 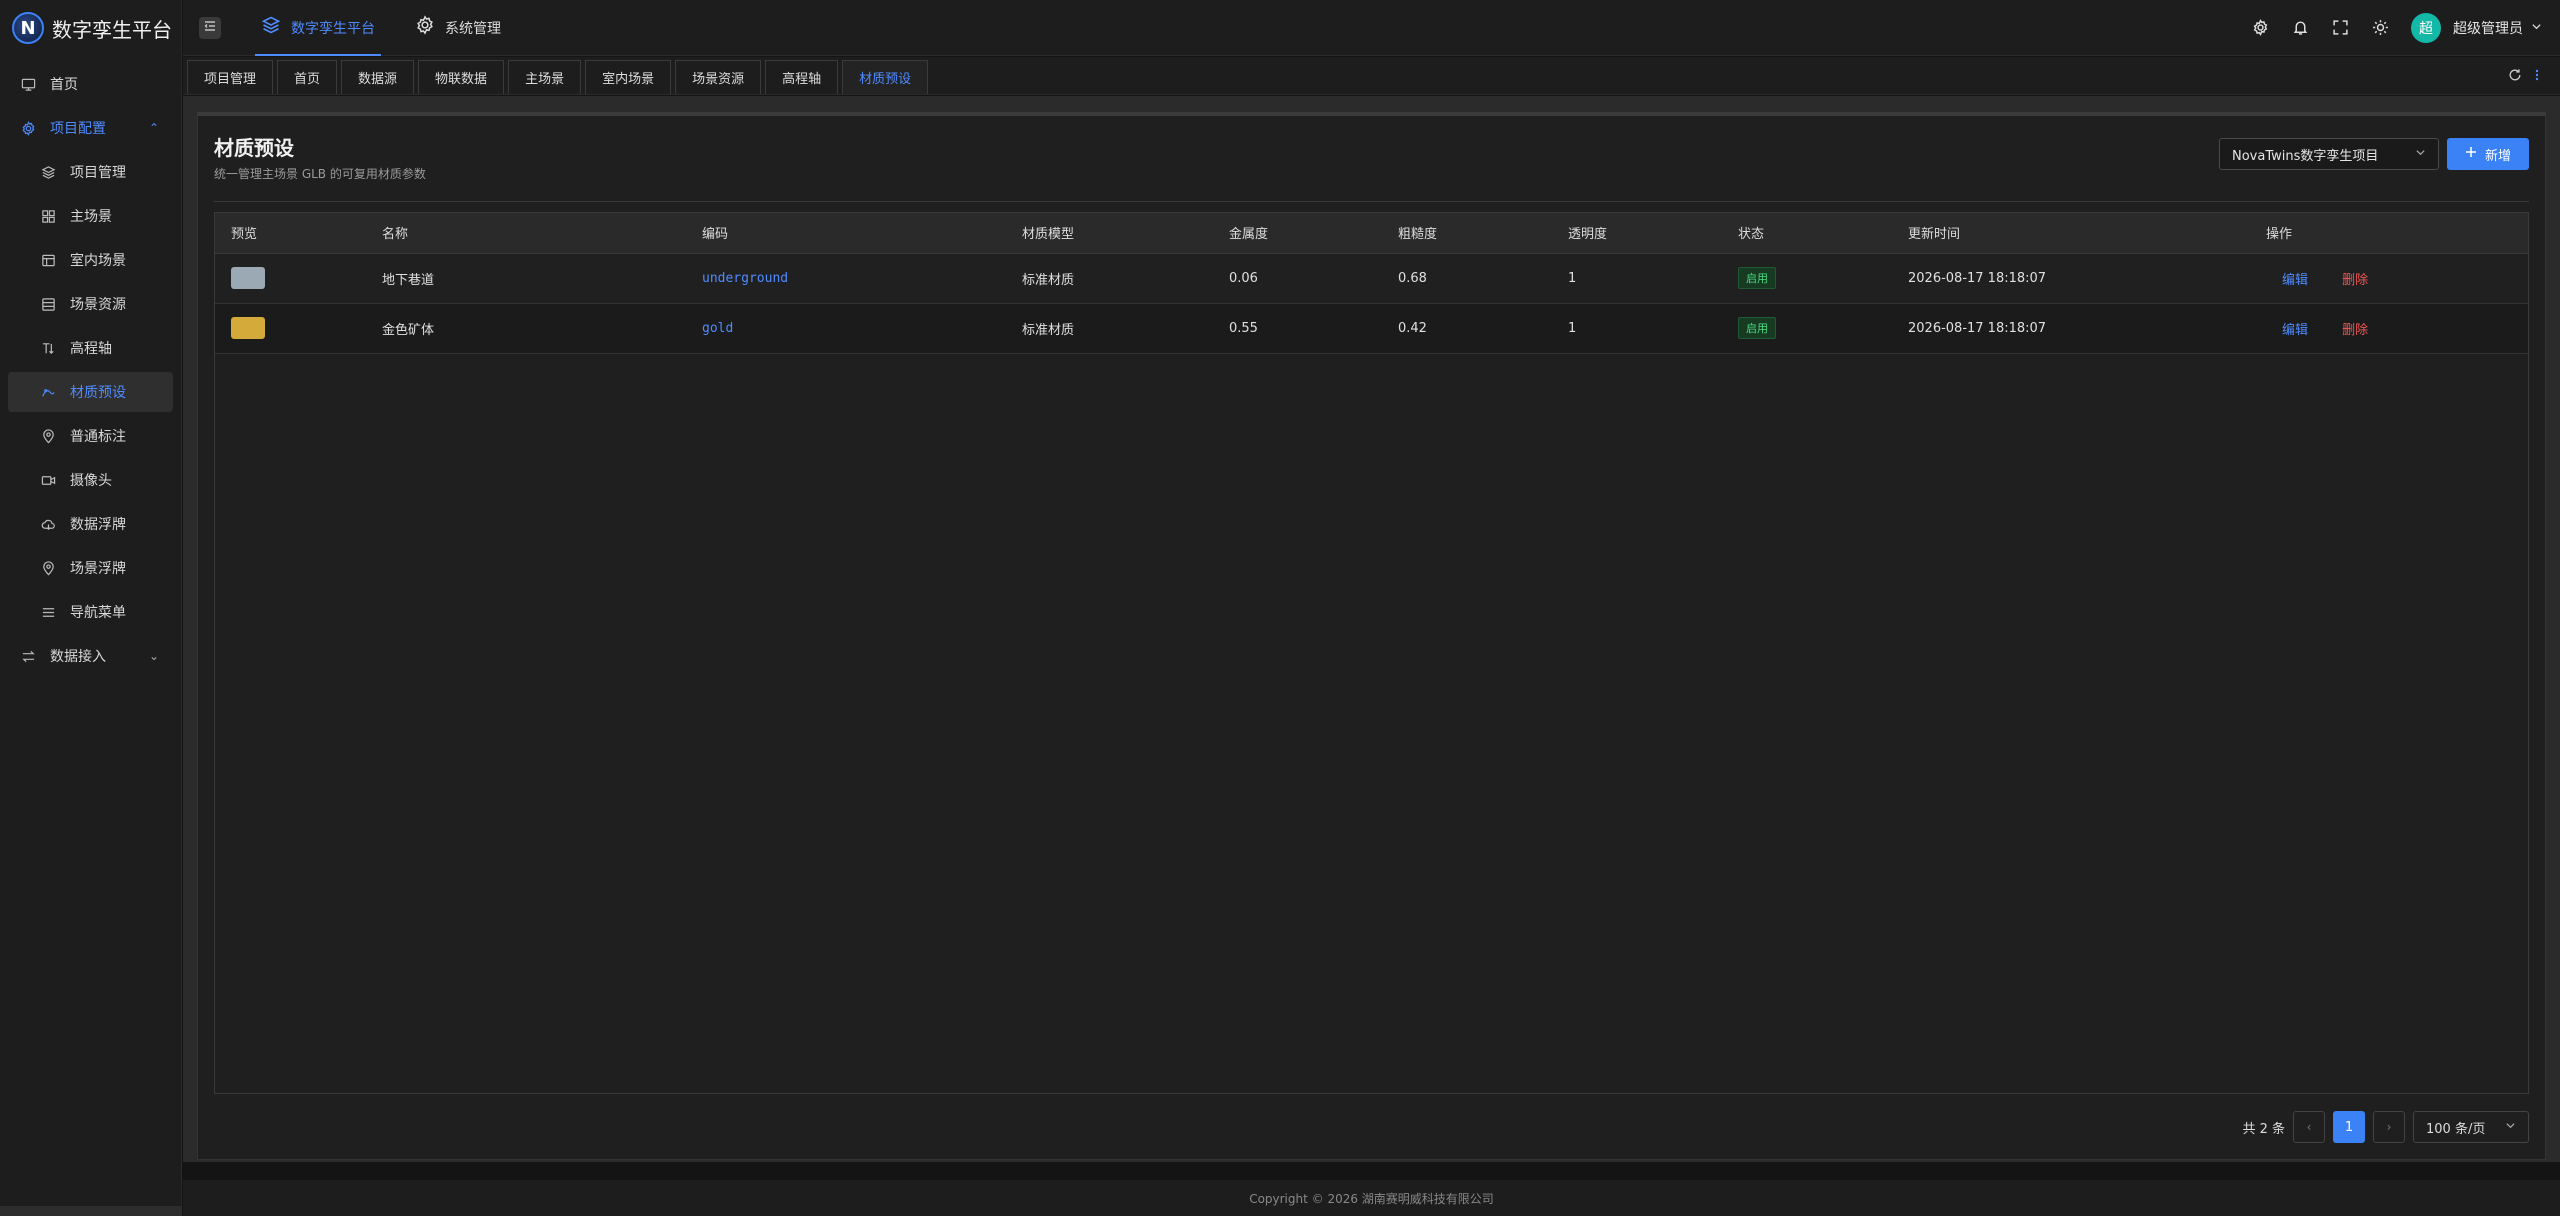 I want to click on menu-icon, so click(x=48, y=612).